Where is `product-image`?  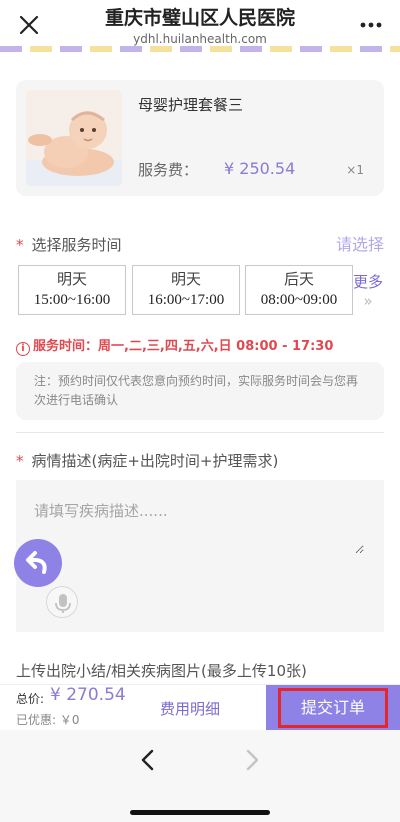
product-image is located at coordinates (74, 138).